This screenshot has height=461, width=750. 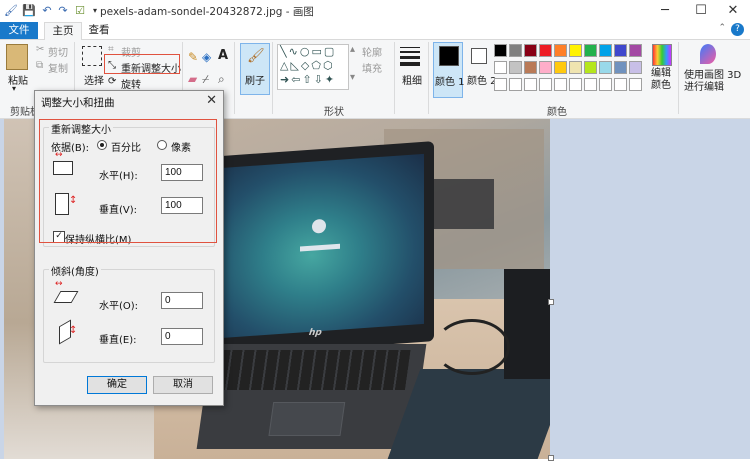 What do you see at coordinates (92, 56) in the screenshot?
I see `select-icon` at bounding box center [92, 56].